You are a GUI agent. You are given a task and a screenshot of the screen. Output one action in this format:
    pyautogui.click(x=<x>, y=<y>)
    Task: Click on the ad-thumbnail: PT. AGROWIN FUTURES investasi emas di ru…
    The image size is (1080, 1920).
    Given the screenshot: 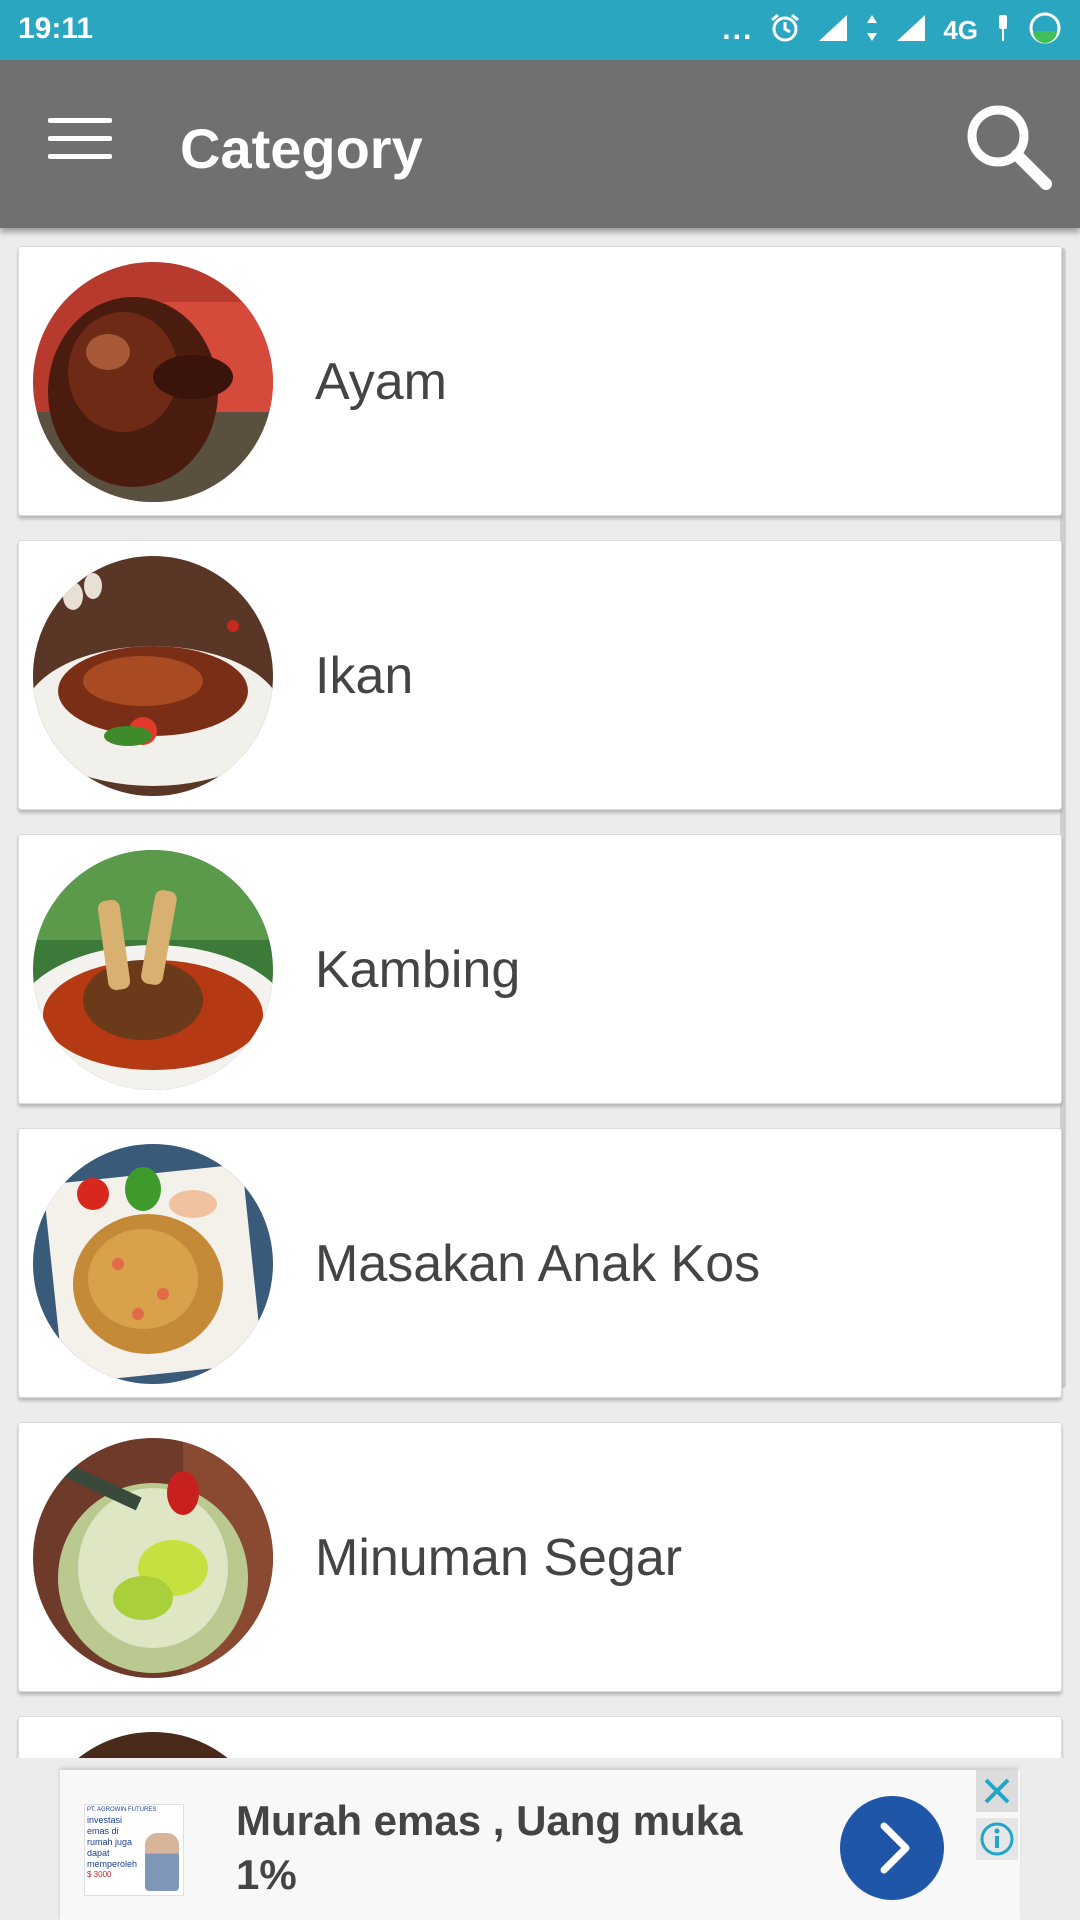 What is the action you would take?
    pyautogui.click(x=134, y=1850)
    